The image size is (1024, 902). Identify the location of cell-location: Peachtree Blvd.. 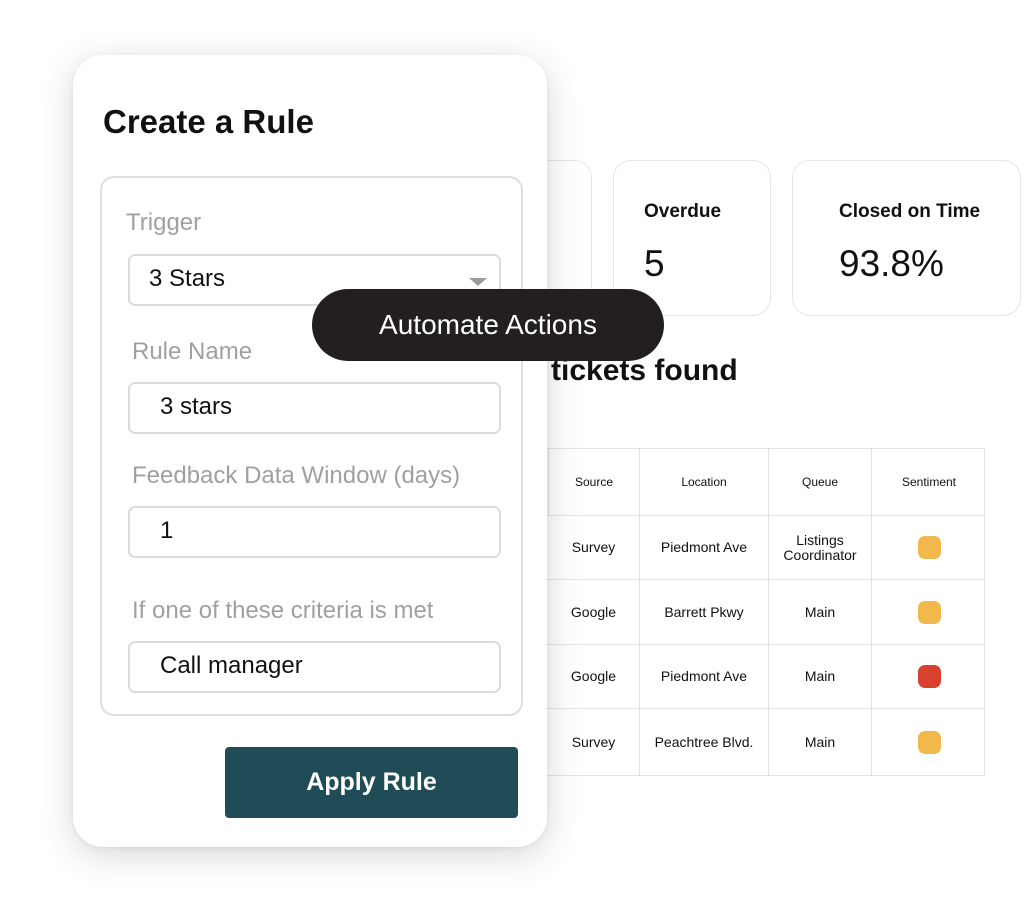
(703, 742).